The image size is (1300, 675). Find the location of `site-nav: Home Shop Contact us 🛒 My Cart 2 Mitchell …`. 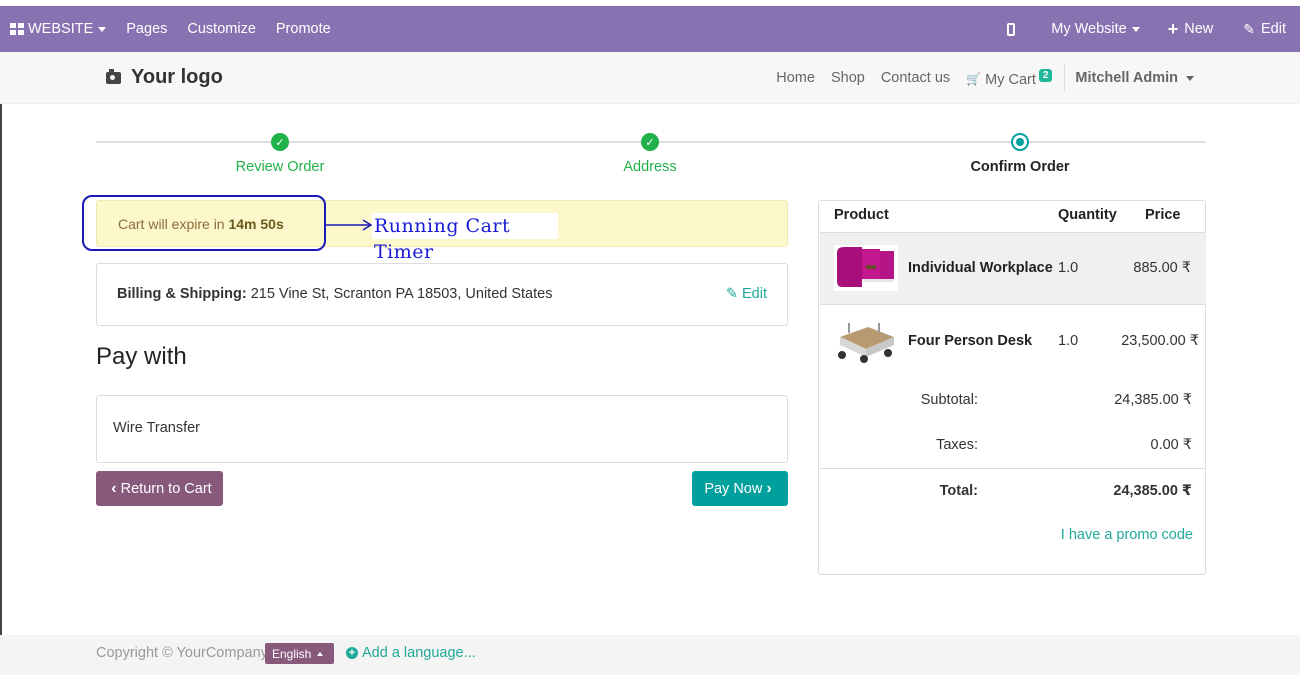

site-nav: Home Shop Contact us 🛒 My Cart 2 Mitchell … is located at coordinates (984, 78).